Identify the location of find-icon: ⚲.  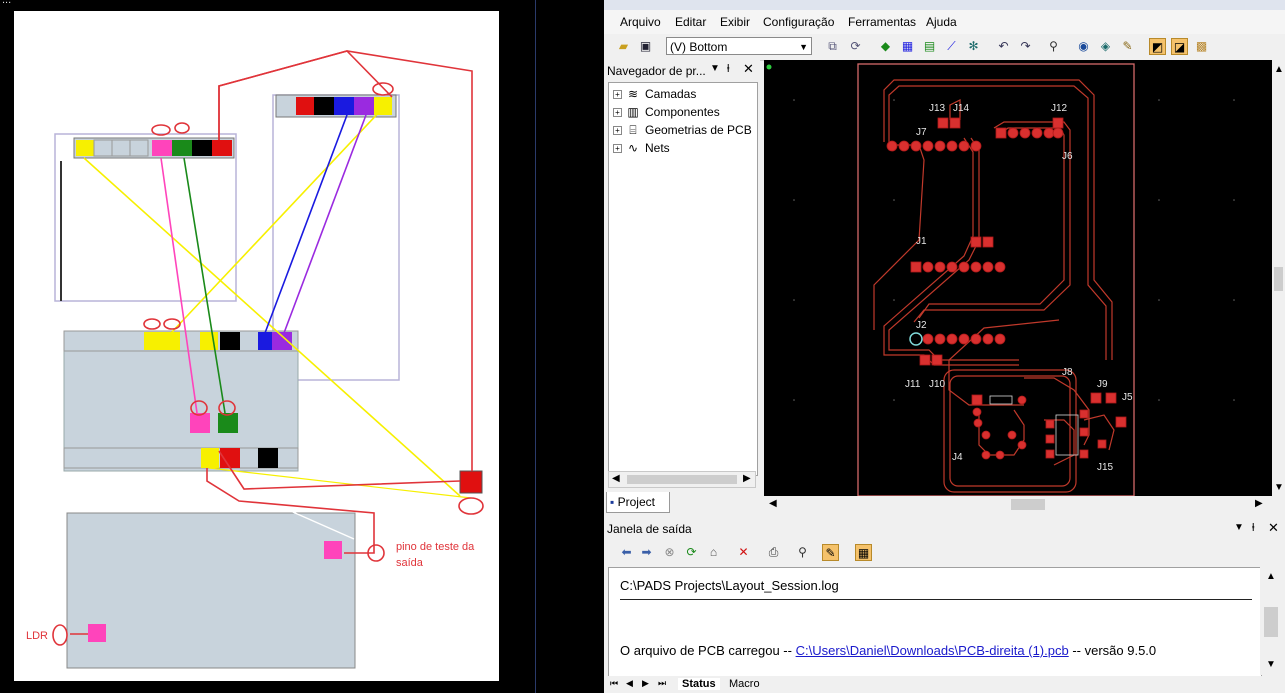
(802, 552).